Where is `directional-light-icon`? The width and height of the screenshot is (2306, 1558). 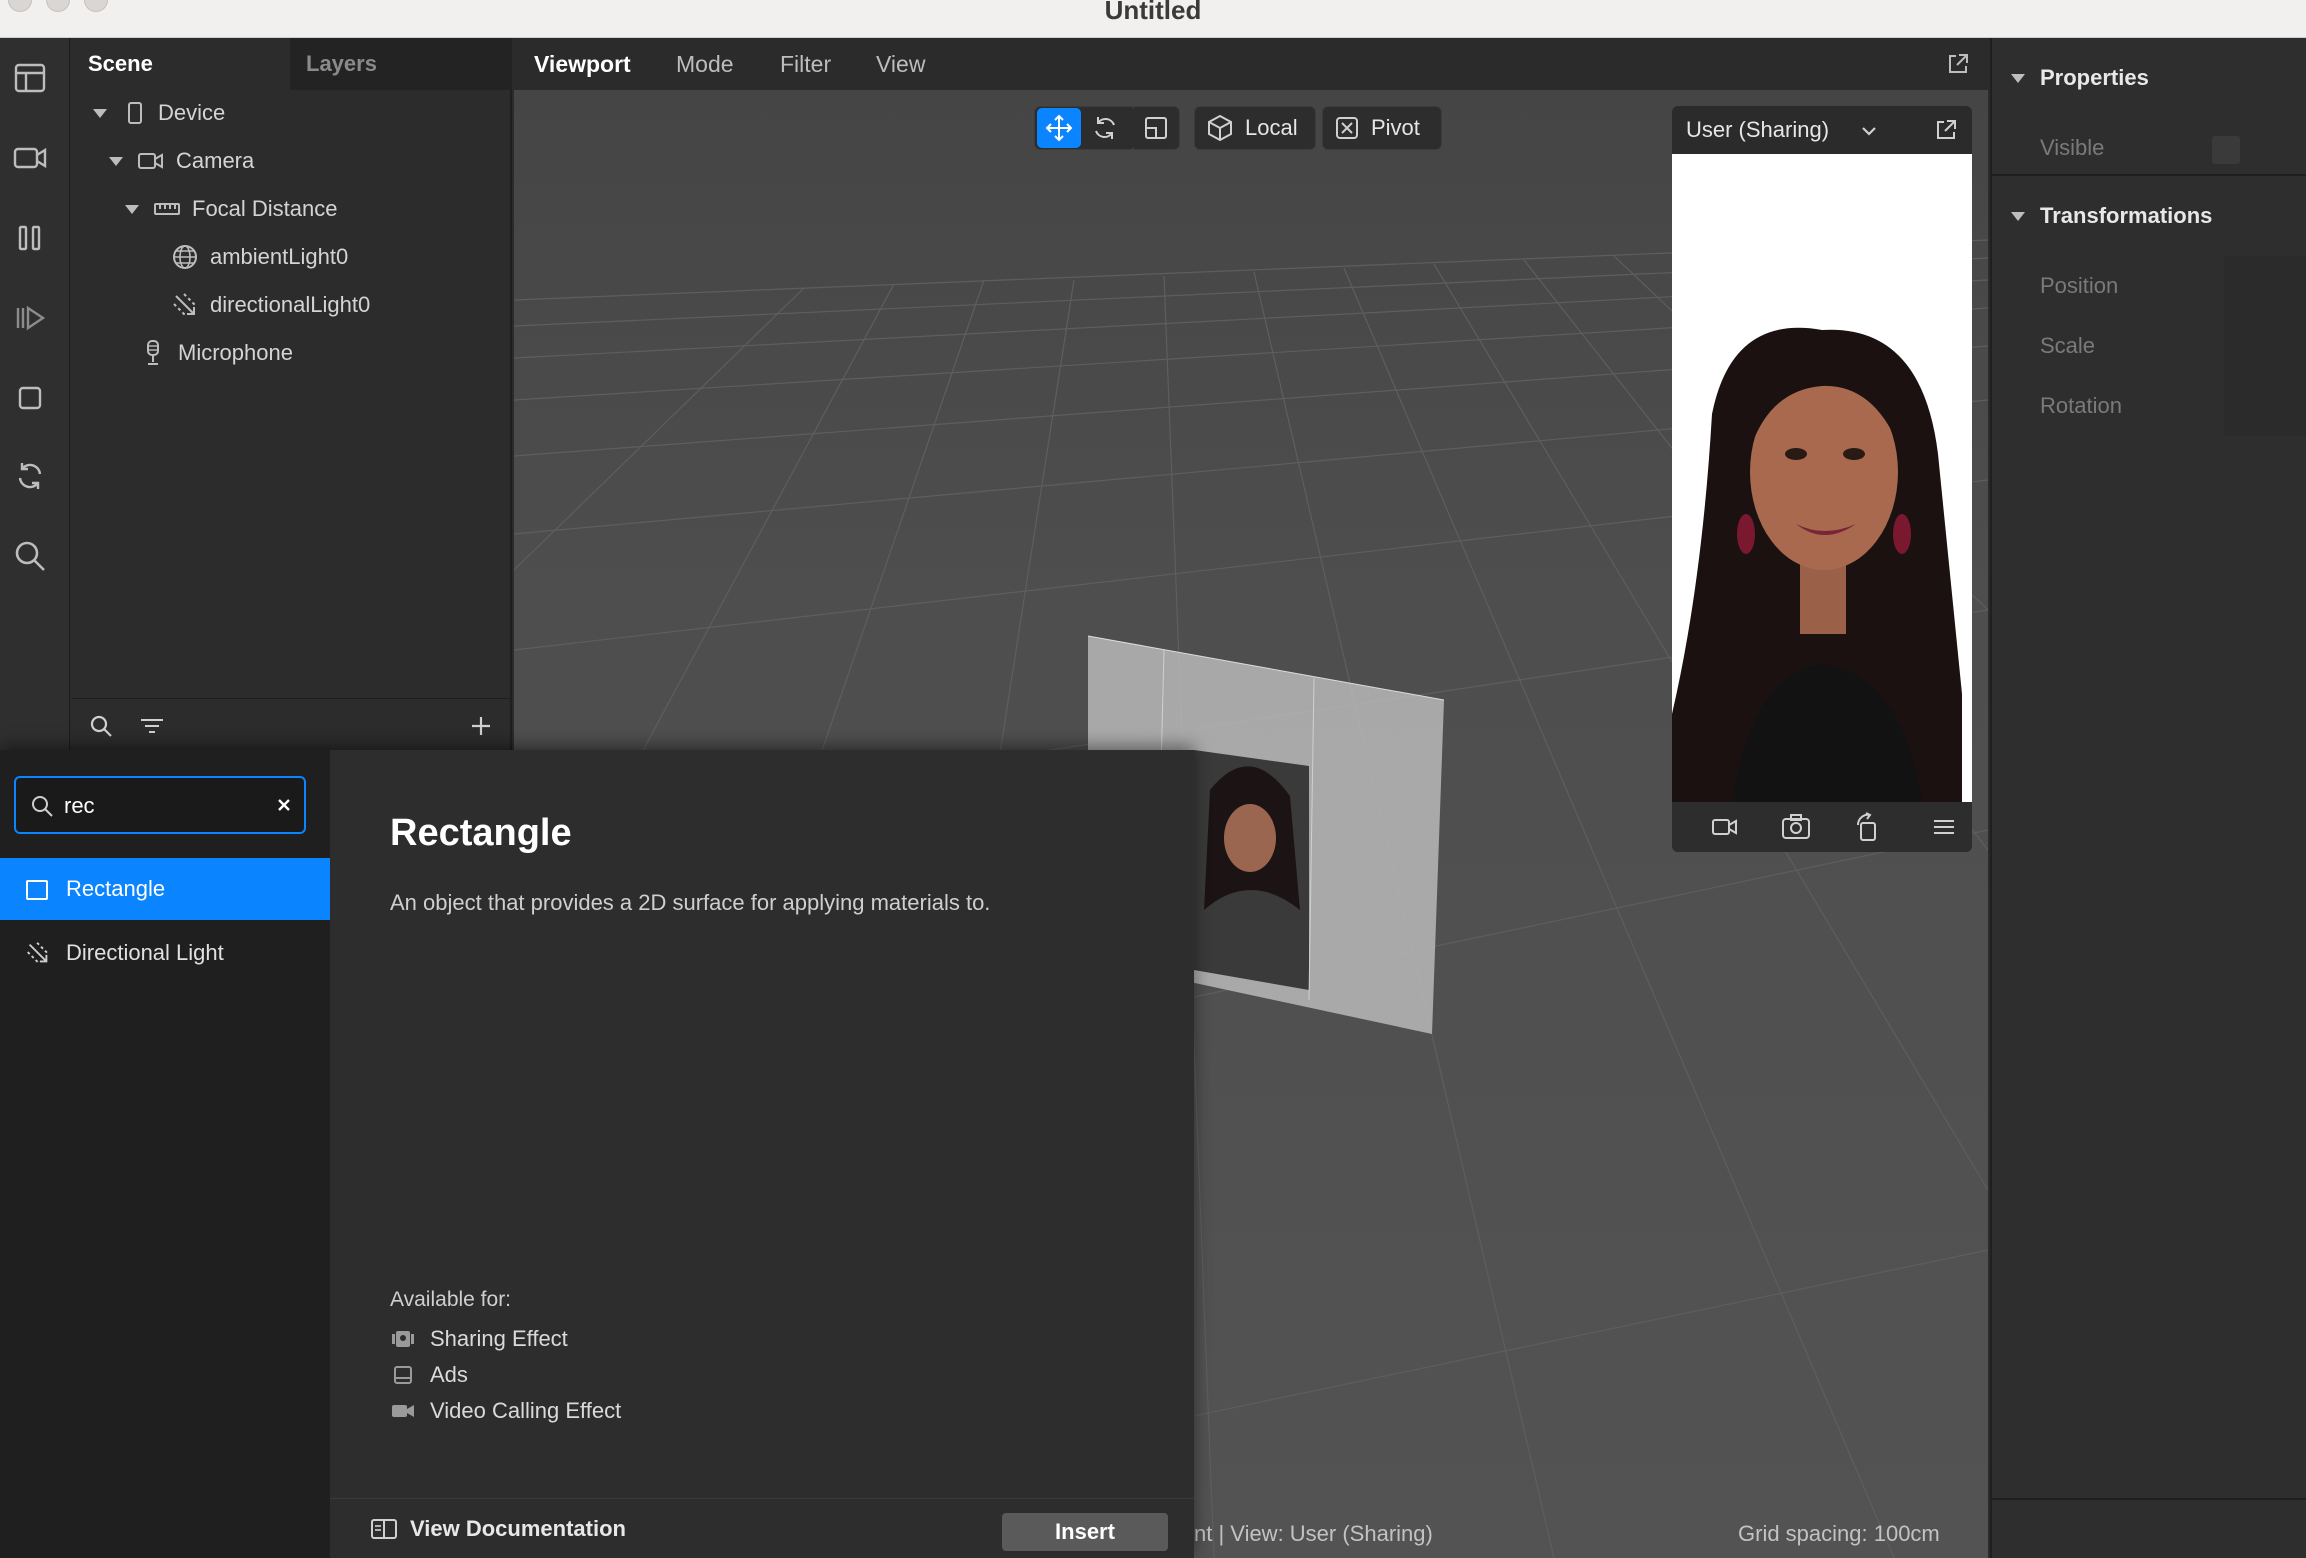 directional-light-icon is located at coordinates (38, 953).